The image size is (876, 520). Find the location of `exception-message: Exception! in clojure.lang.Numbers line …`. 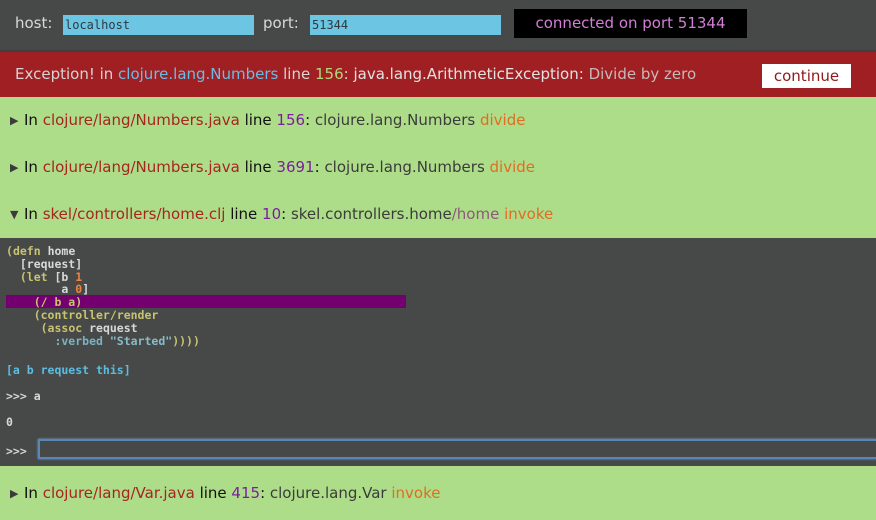

exception-message: Exception! in clojure.lang.Numbers line … is located at coordinates (355, 74).